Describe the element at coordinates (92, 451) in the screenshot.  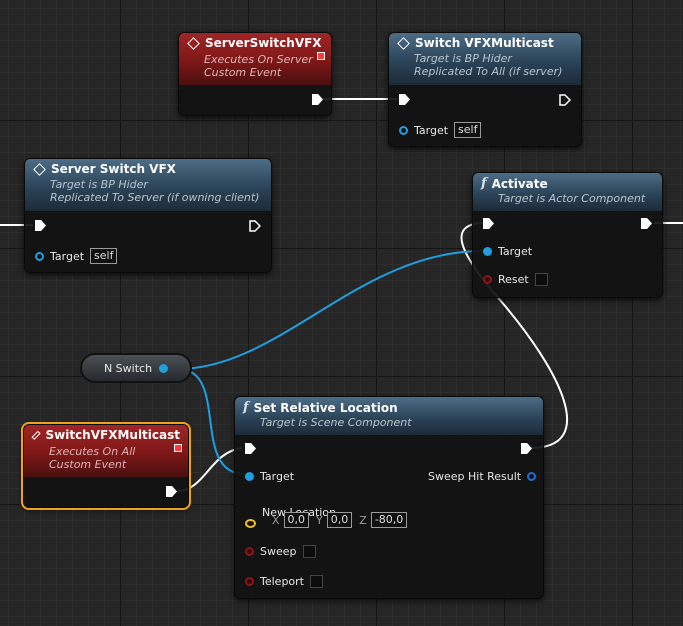
I see `node-subtitle: Executes On All` at that location.